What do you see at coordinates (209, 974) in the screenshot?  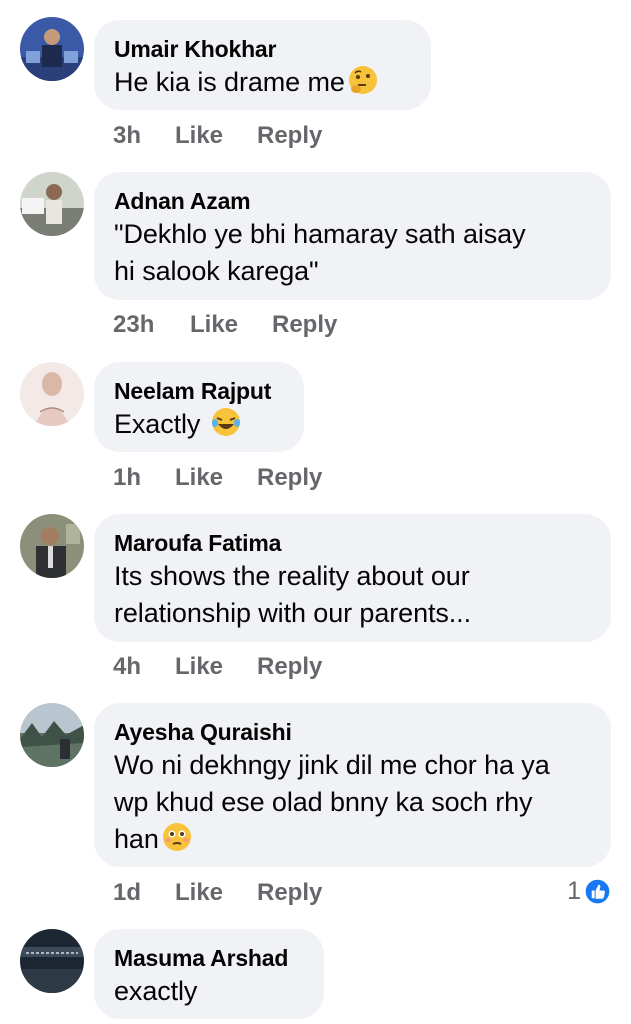 I see `comment-bubble: Masuma Arshad exactly` at bounding box center [209, 974].